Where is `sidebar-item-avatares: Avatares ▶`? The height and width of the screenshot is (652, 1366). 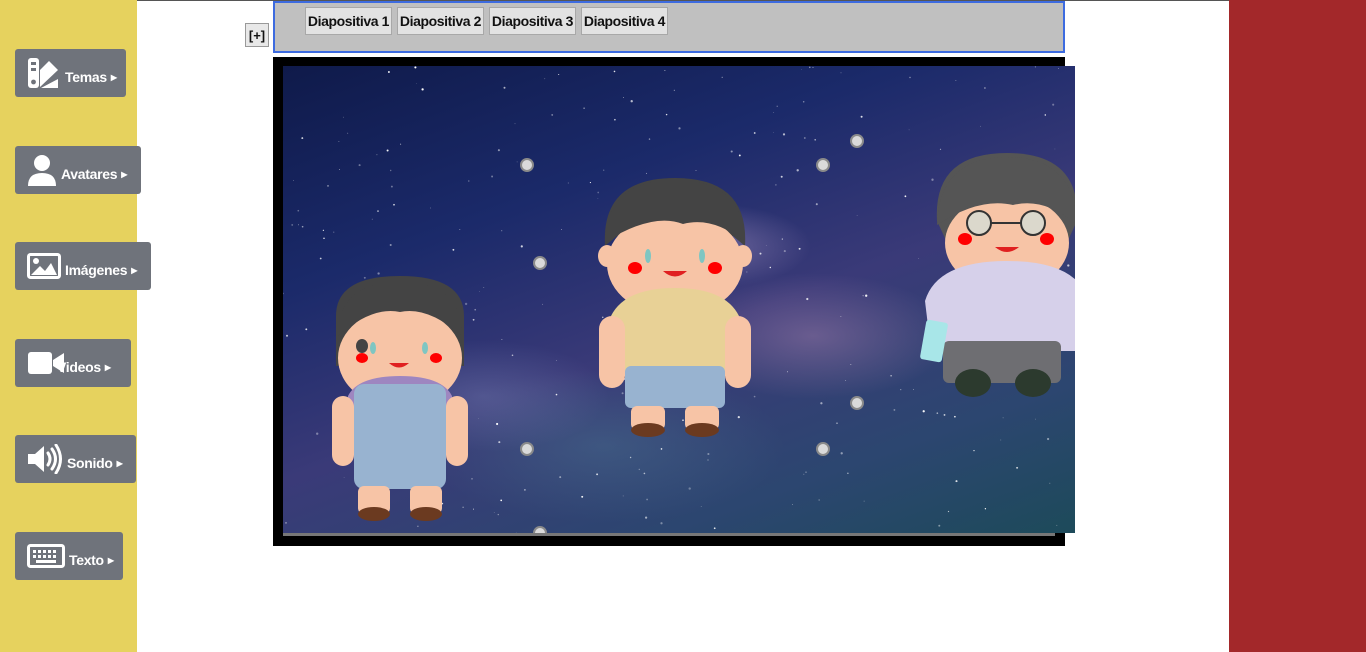
sidebar-item-avatares: Avatares ▶ is located at coordinates (78, 170).